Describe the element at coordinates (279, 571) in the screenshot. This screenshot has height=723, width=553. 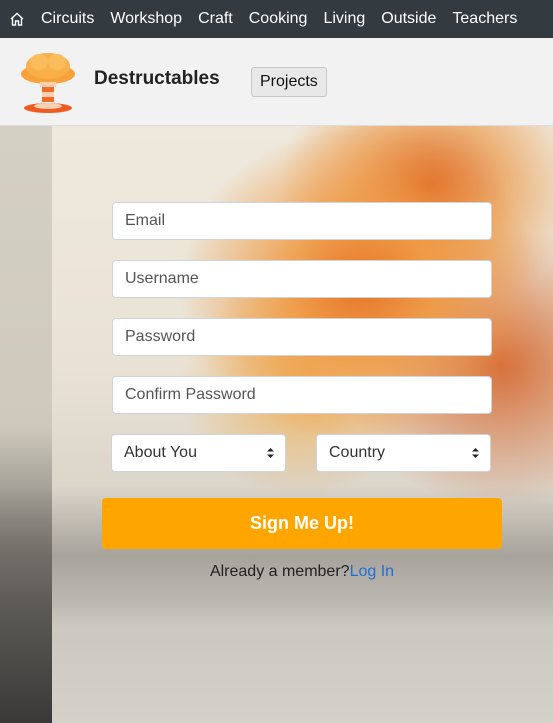
I see `already-member-text: Already a member?` at that location.